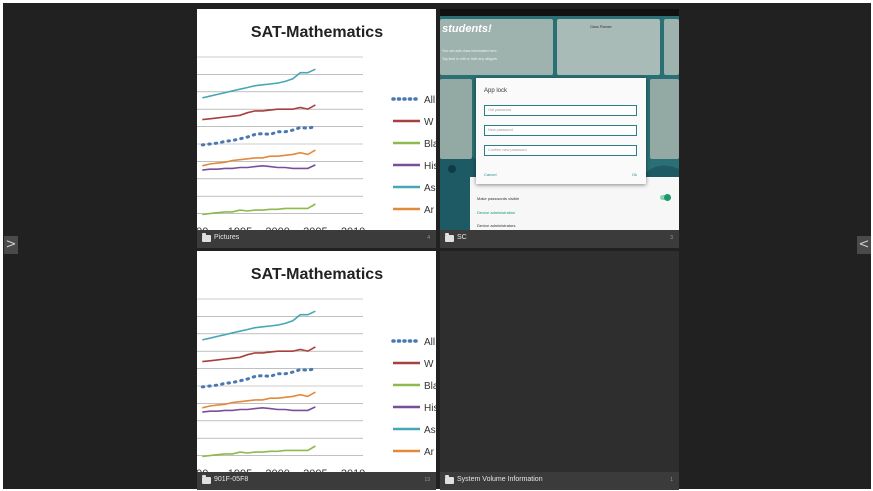  I want to click on side-card, so click(671, 47).